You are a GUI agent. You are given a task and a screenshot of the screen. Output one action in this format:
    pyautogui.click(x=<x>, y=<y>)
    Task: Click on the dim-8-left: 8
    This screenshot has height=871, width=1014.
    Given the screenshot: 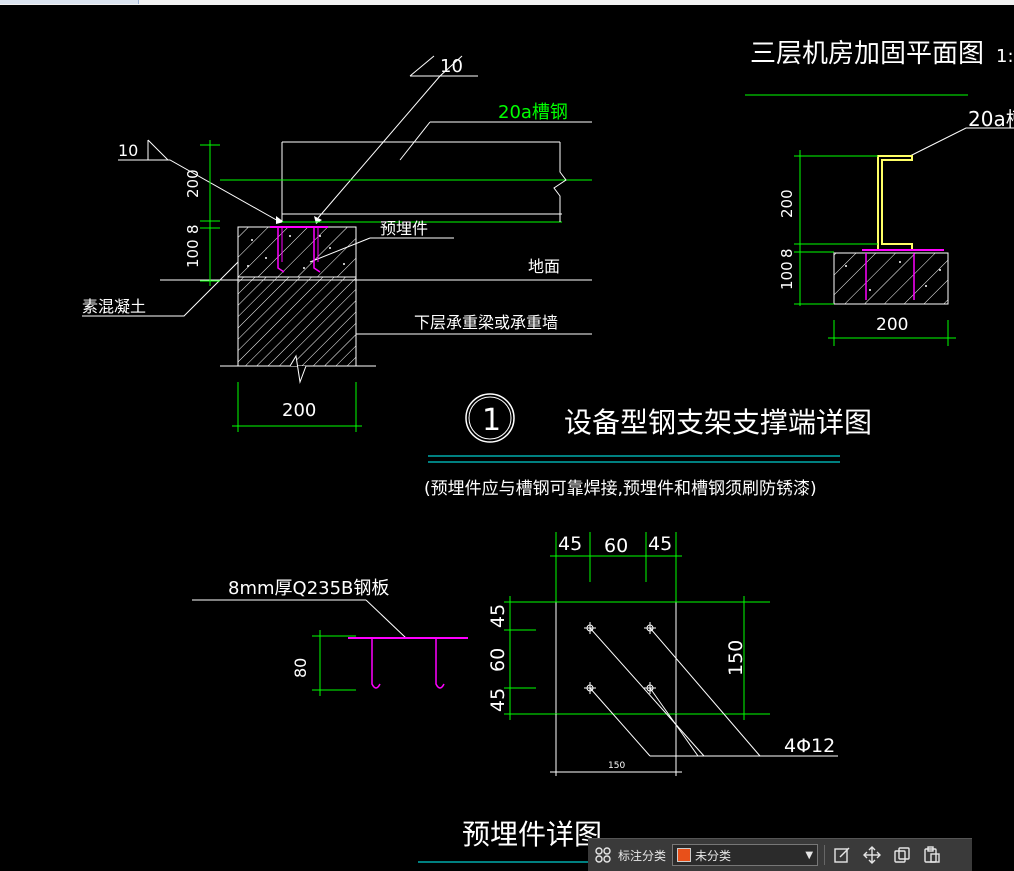 What is the action you would take?
    pyautogui.click(x=193, y=229)
    